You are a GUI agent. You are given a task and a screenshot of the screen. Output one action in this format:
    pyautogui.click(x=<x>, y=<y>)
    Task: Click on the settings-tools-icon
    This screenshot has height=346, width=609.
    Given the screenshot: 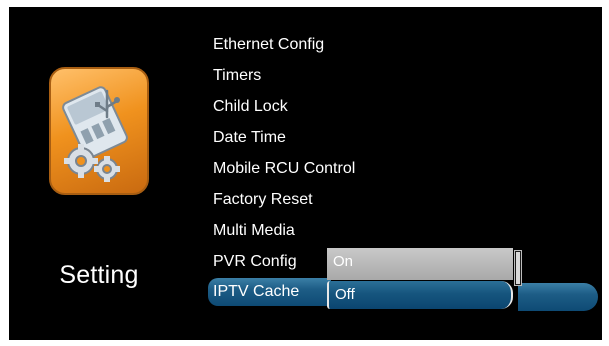 What is the action you would take?
    pyautogui.click(x=99, y=131)
    